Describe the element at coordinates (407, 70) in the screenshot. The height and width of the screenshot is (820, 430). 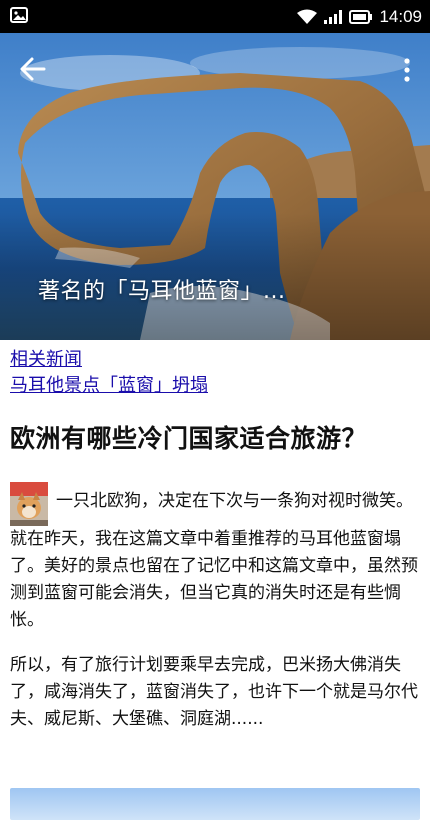
I see `more-vert-icon` at that location.